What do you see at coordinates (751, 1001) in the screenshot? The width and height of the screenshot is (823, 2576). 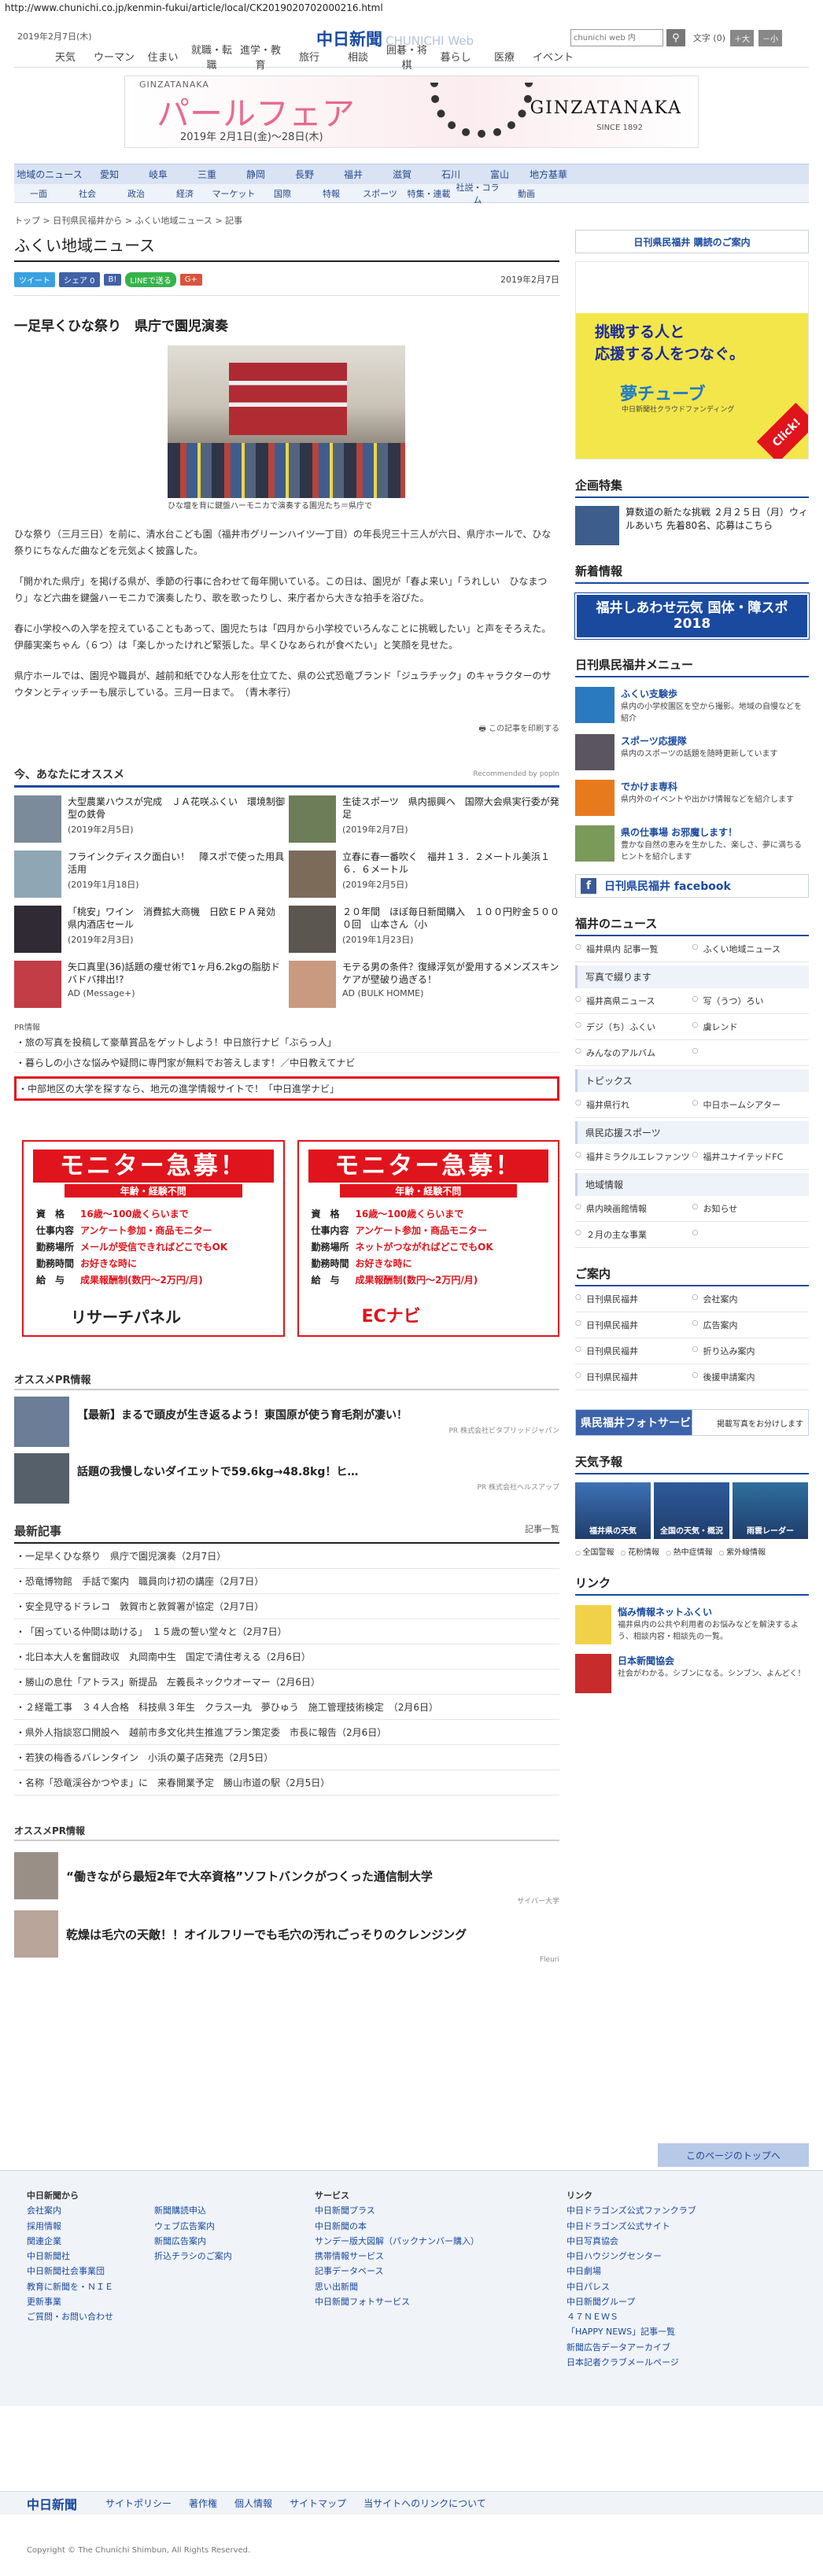 I see `side-link: 写（うつ）ろい` at bounding box center [751, 1001].